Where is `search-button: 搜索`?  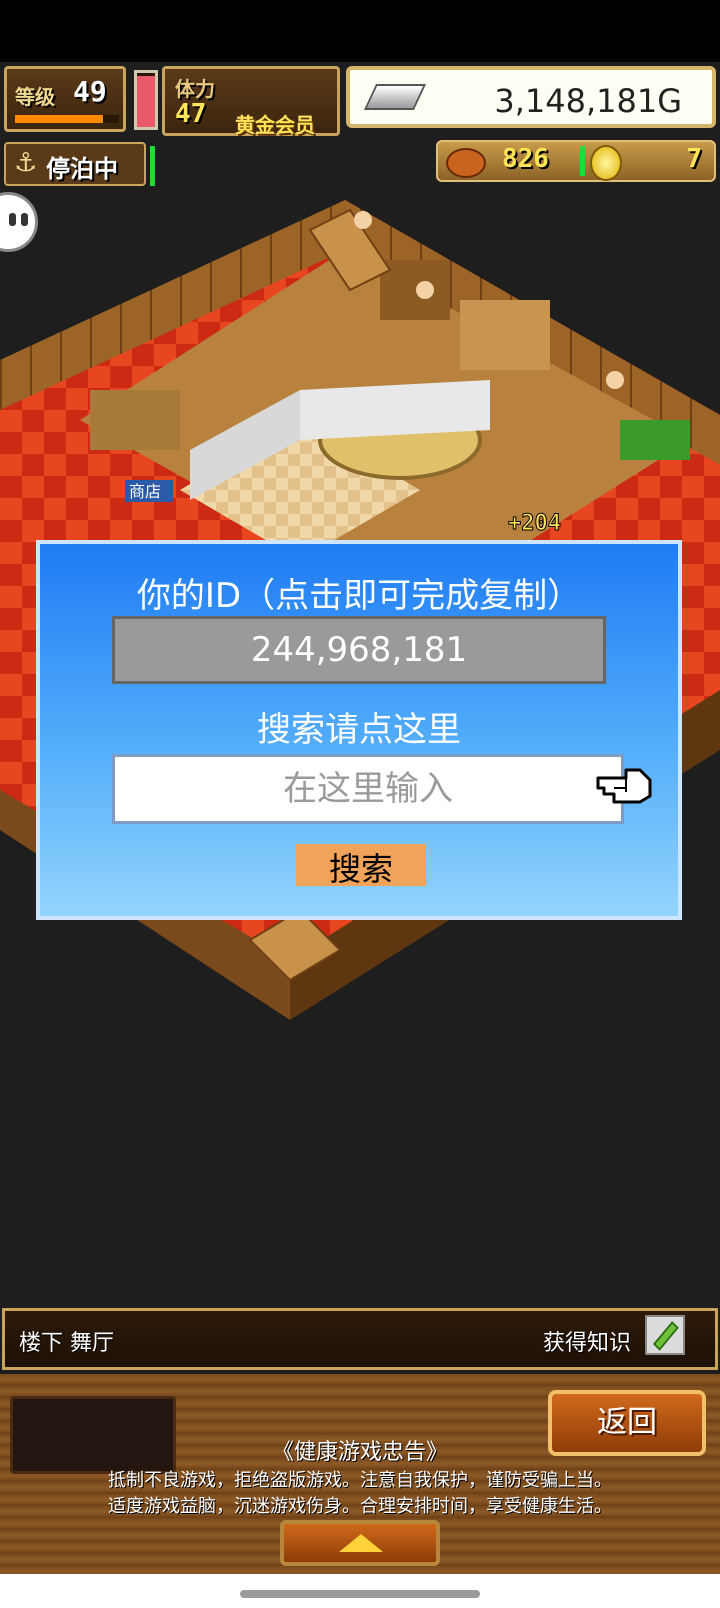
search-button: 搜索 is located at coordinates (361, 866).